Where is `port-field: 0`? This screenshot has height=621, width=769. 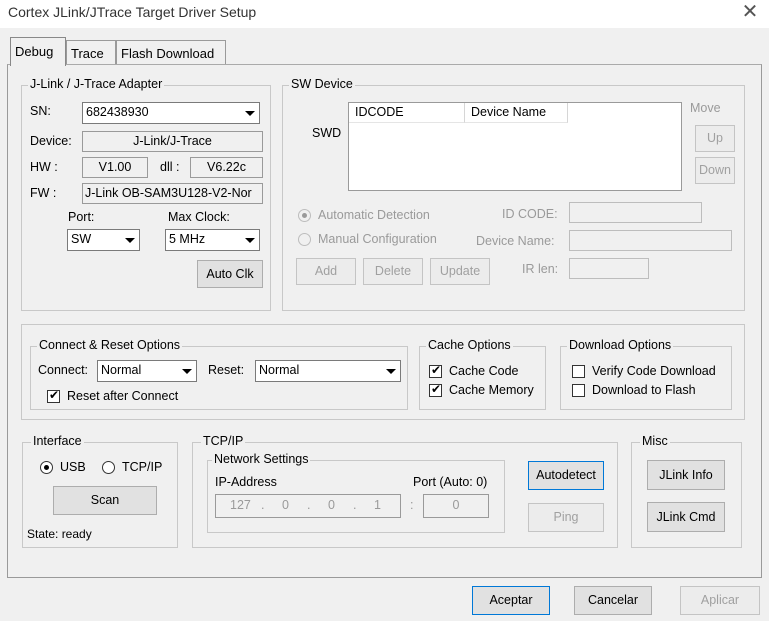
port-field: 0 is located at coordinates (456, 506).